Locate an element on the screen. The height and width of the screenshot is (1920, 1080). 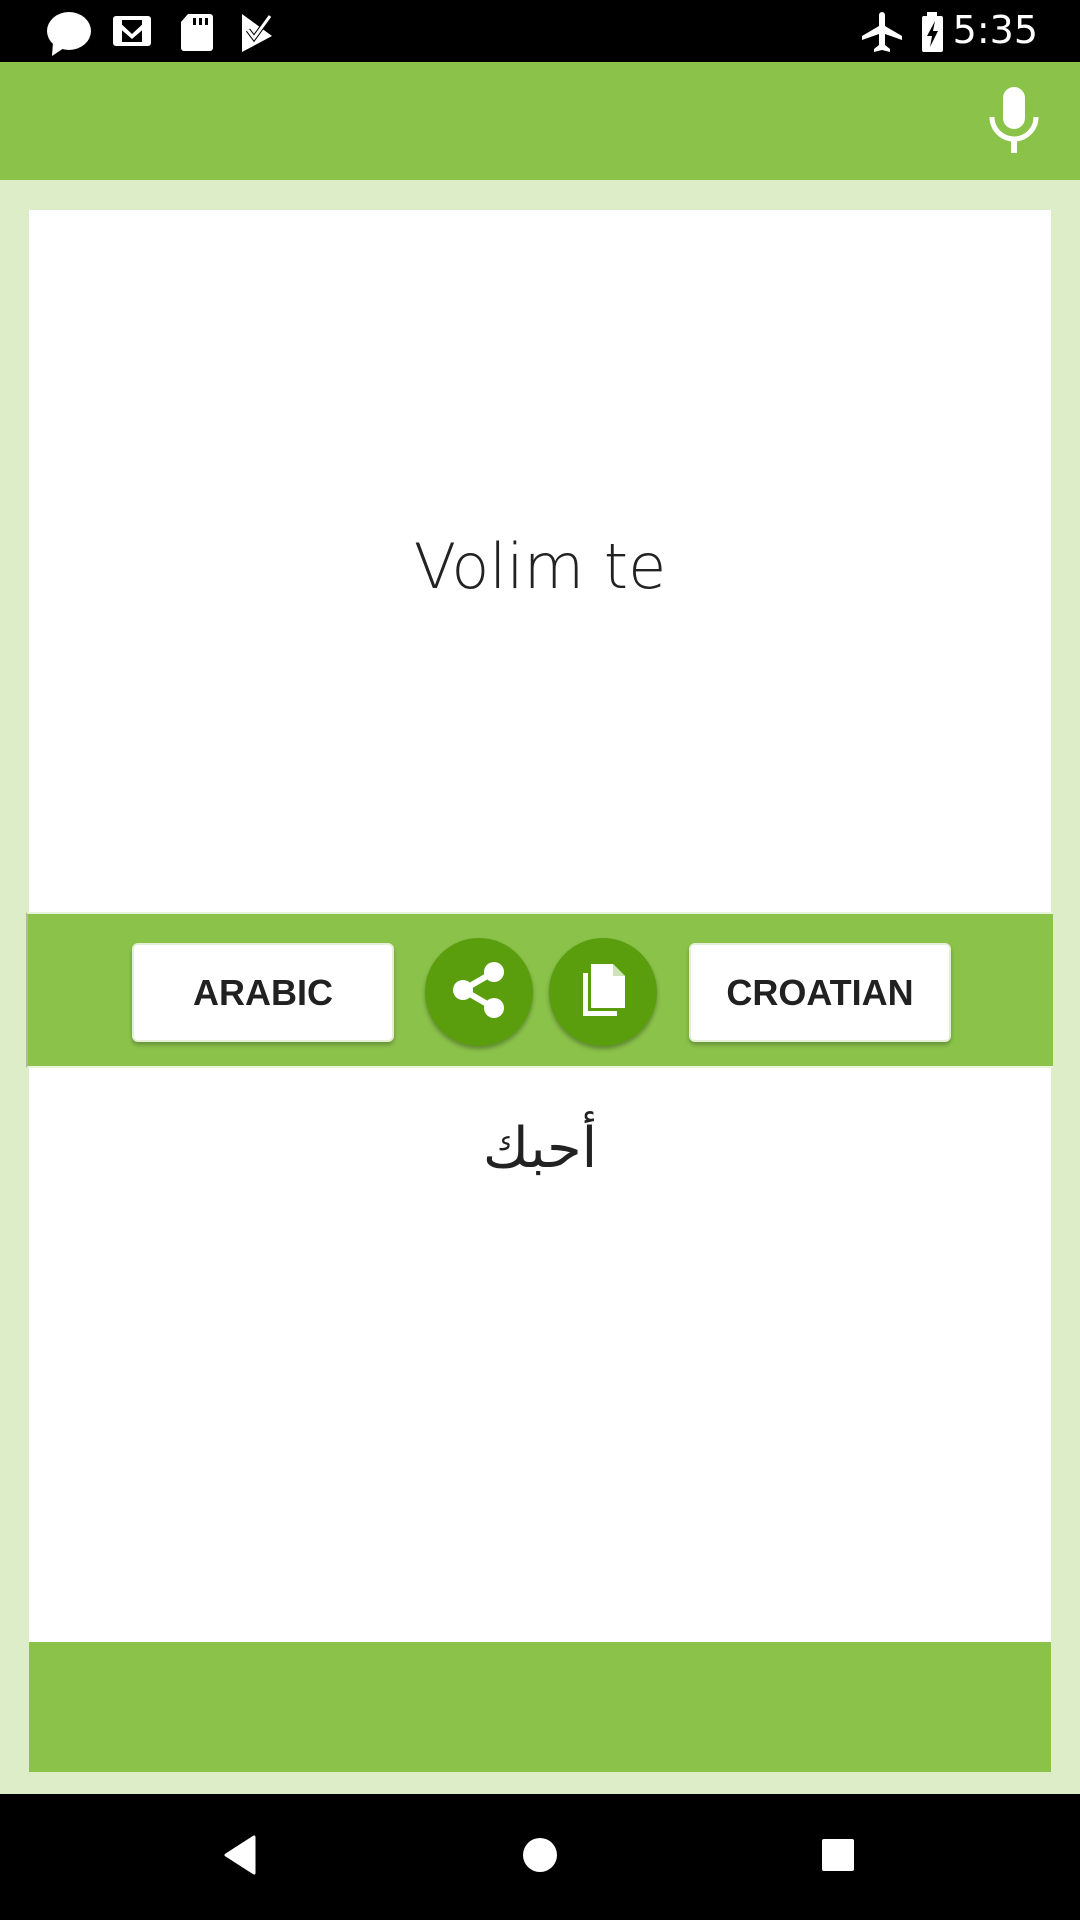
home-button is located at coordinates (540, 1857).